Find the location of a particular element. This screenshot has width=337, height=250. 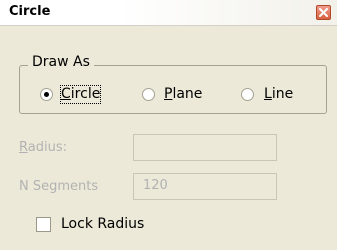

panel-title: Circle is located at coordinates (30, 11).